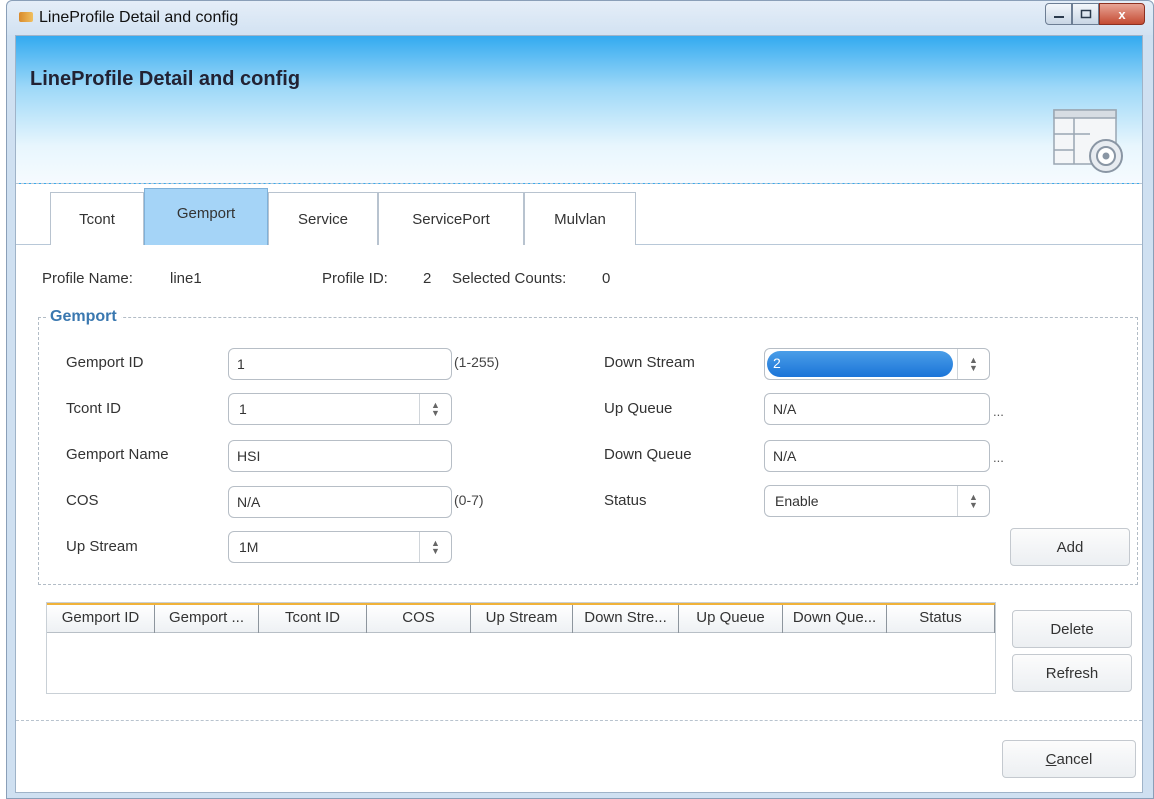 The width and height of the screenshot is (1154, 799). I want to click on close-button: x, so click(1122, 14).